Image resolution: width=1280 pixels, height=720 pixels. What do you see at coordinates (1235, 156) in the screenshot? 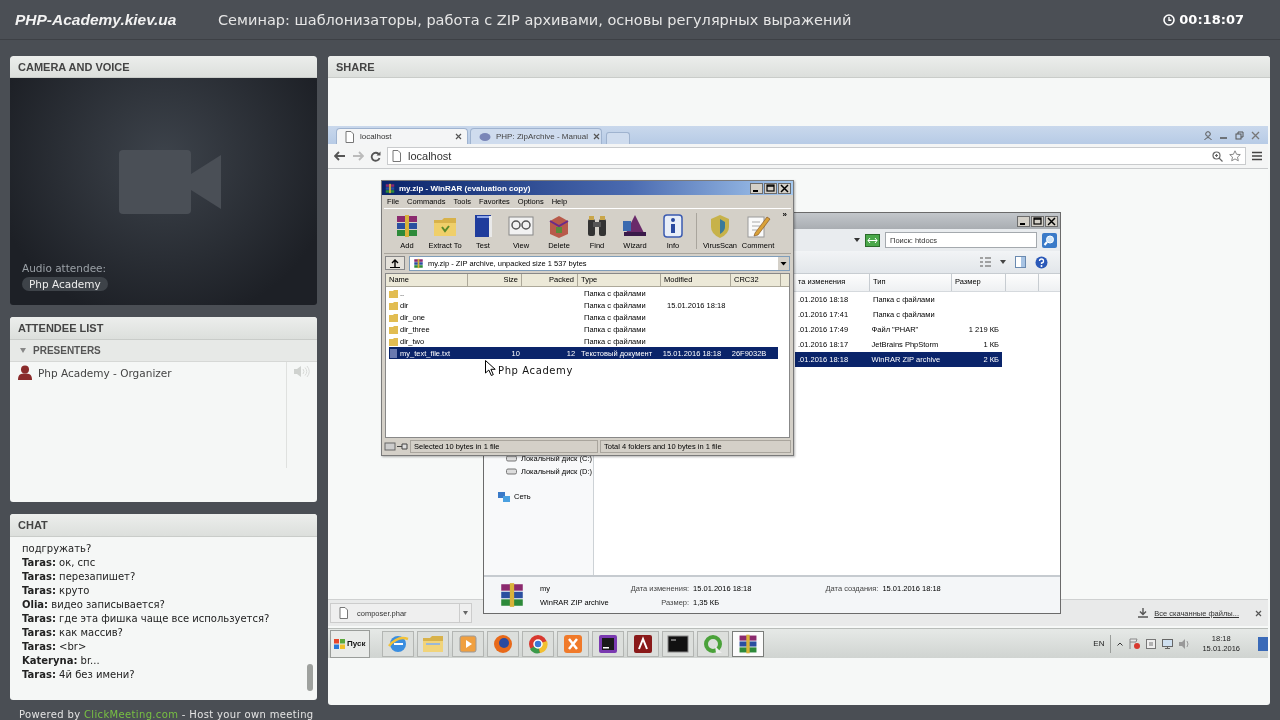
I see `star-icon` at bounding box center [1235, 156].